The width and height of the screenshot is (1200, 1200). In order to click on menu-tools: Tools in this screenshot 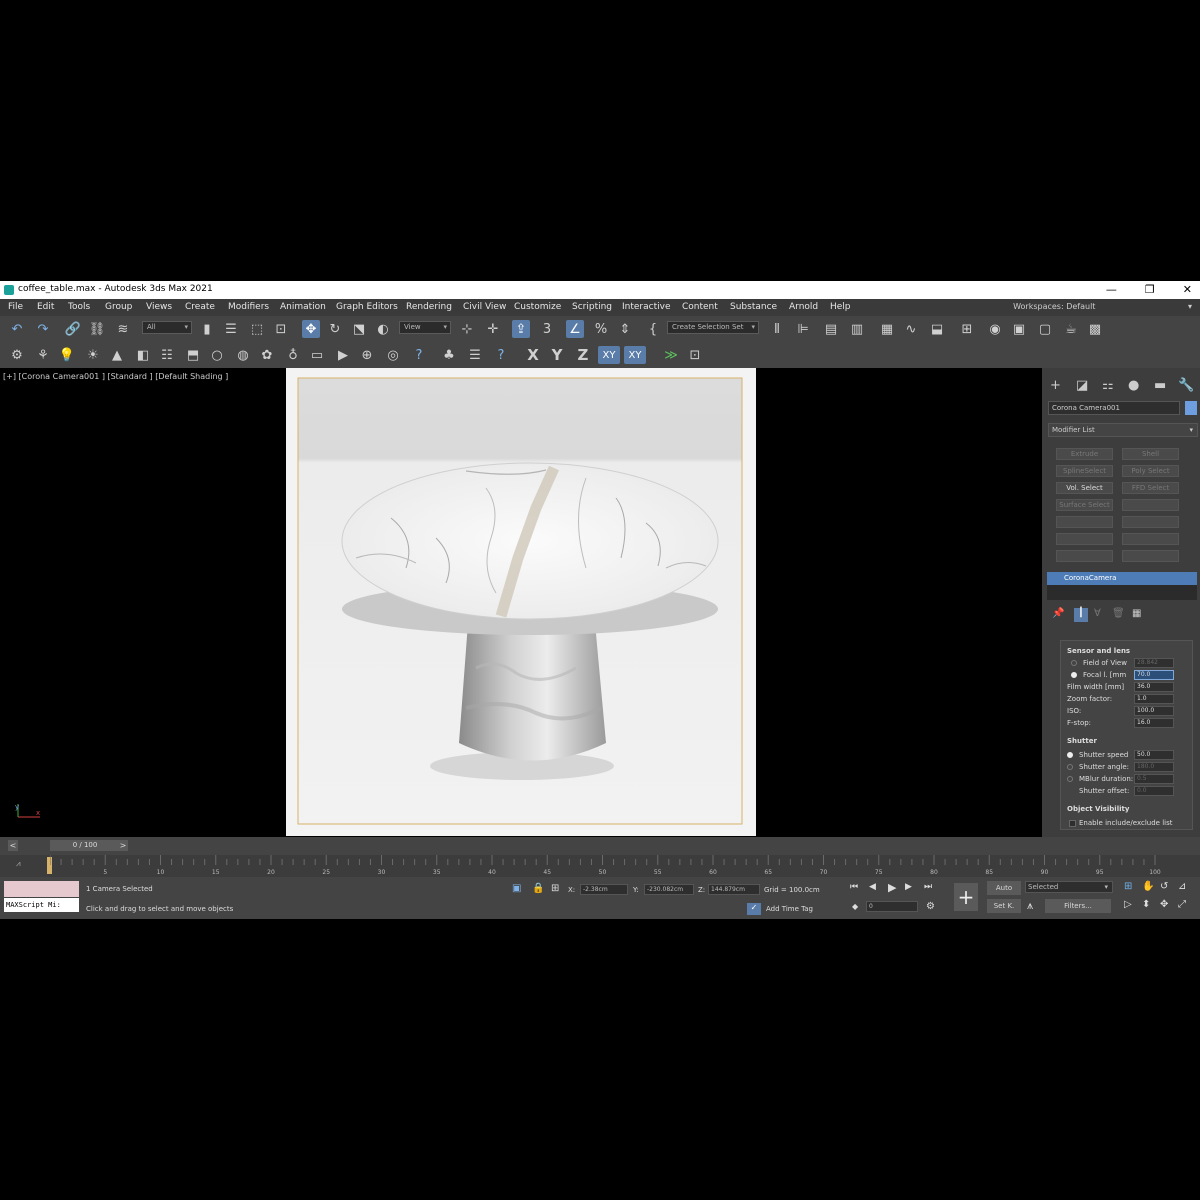, I will do `click(79, 307)`.